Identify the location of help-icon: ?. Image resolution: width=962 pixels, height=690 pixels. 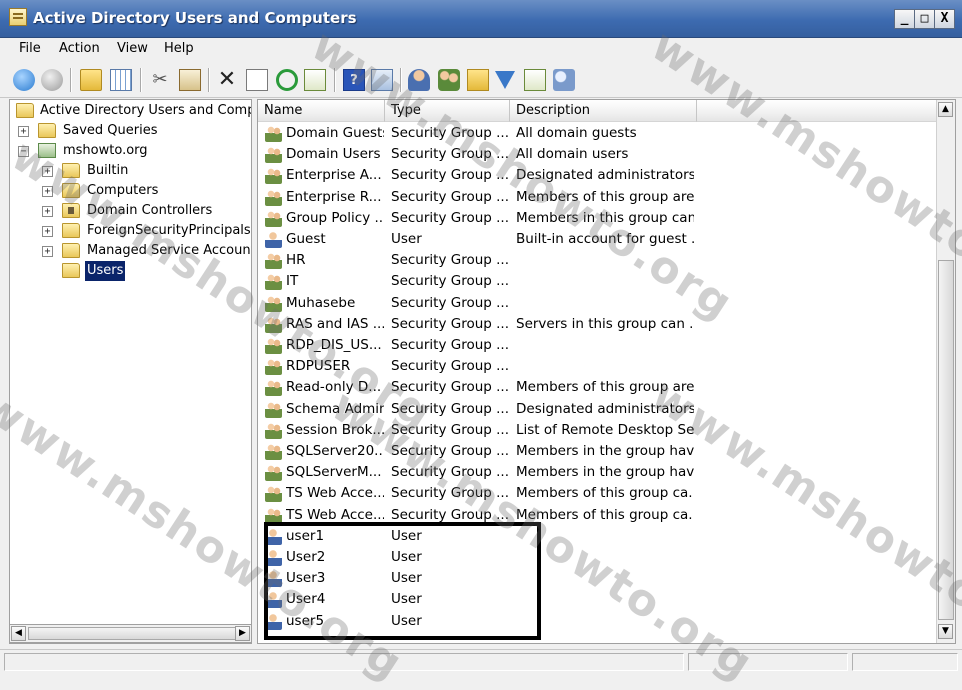
(354, 80).